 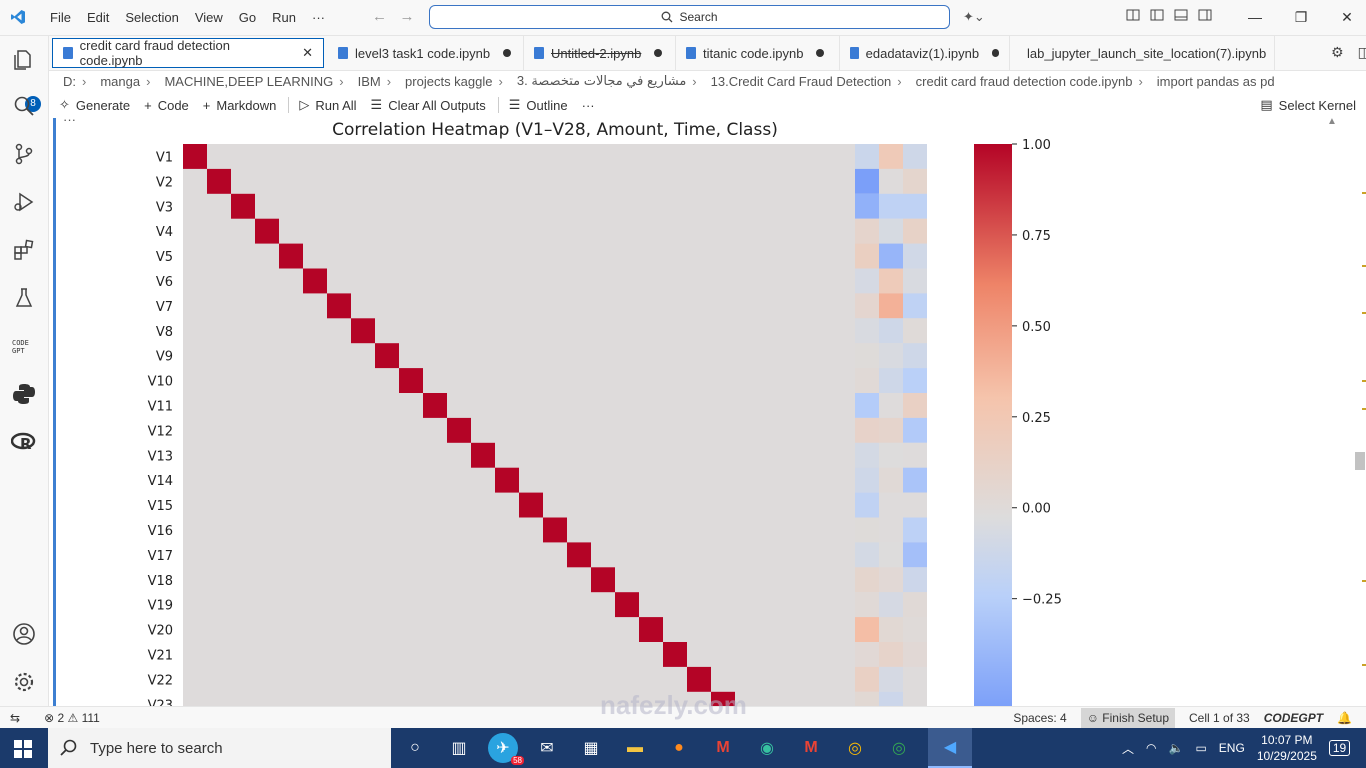 I want to click on scroll-up-icon: ▲, so click(x=1332, y=121).